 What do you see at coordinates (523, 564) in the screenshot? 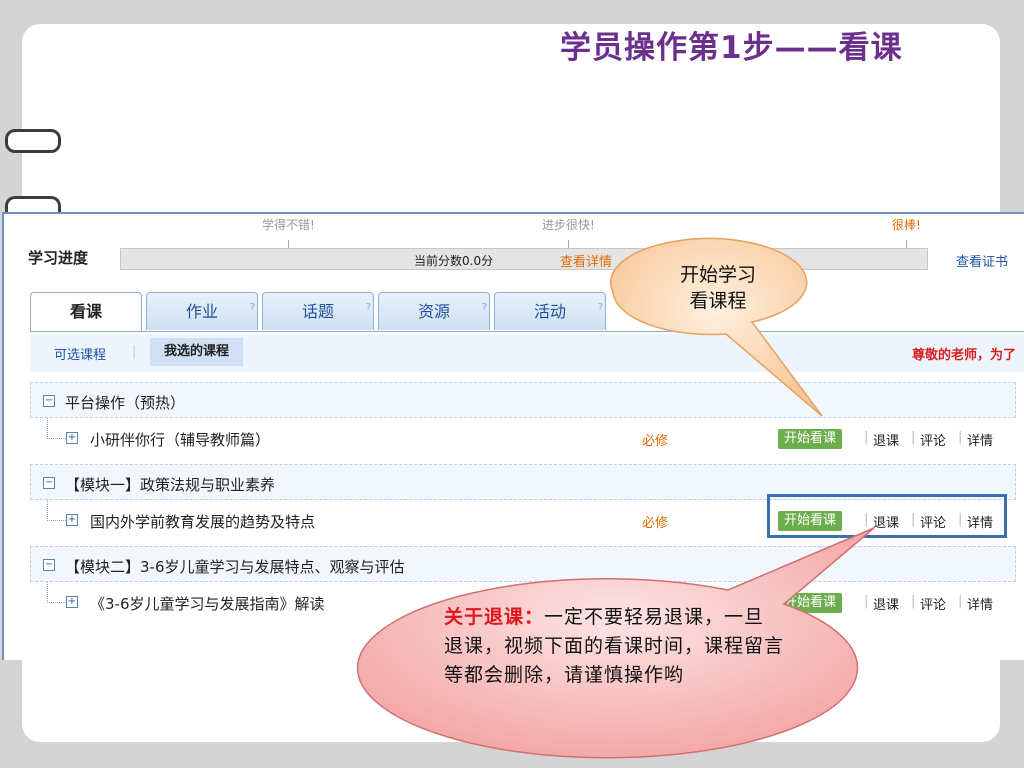
I see `module-row: − 【模块二】3-6岁儿童学习与发展特点、观察与评估` at bounding box center [523, 564].